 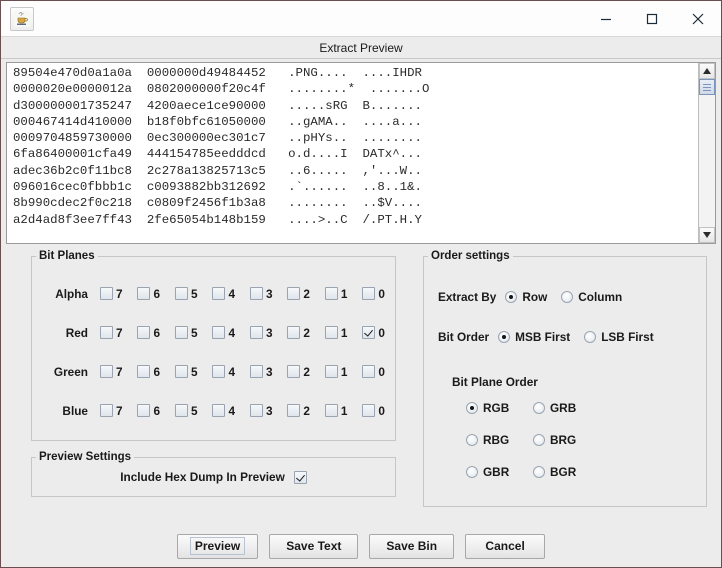 What do you see at coordinates (361, 48) in the screenshot?
I see `page-title: Extract Preview` at bounding box center [361, 48].